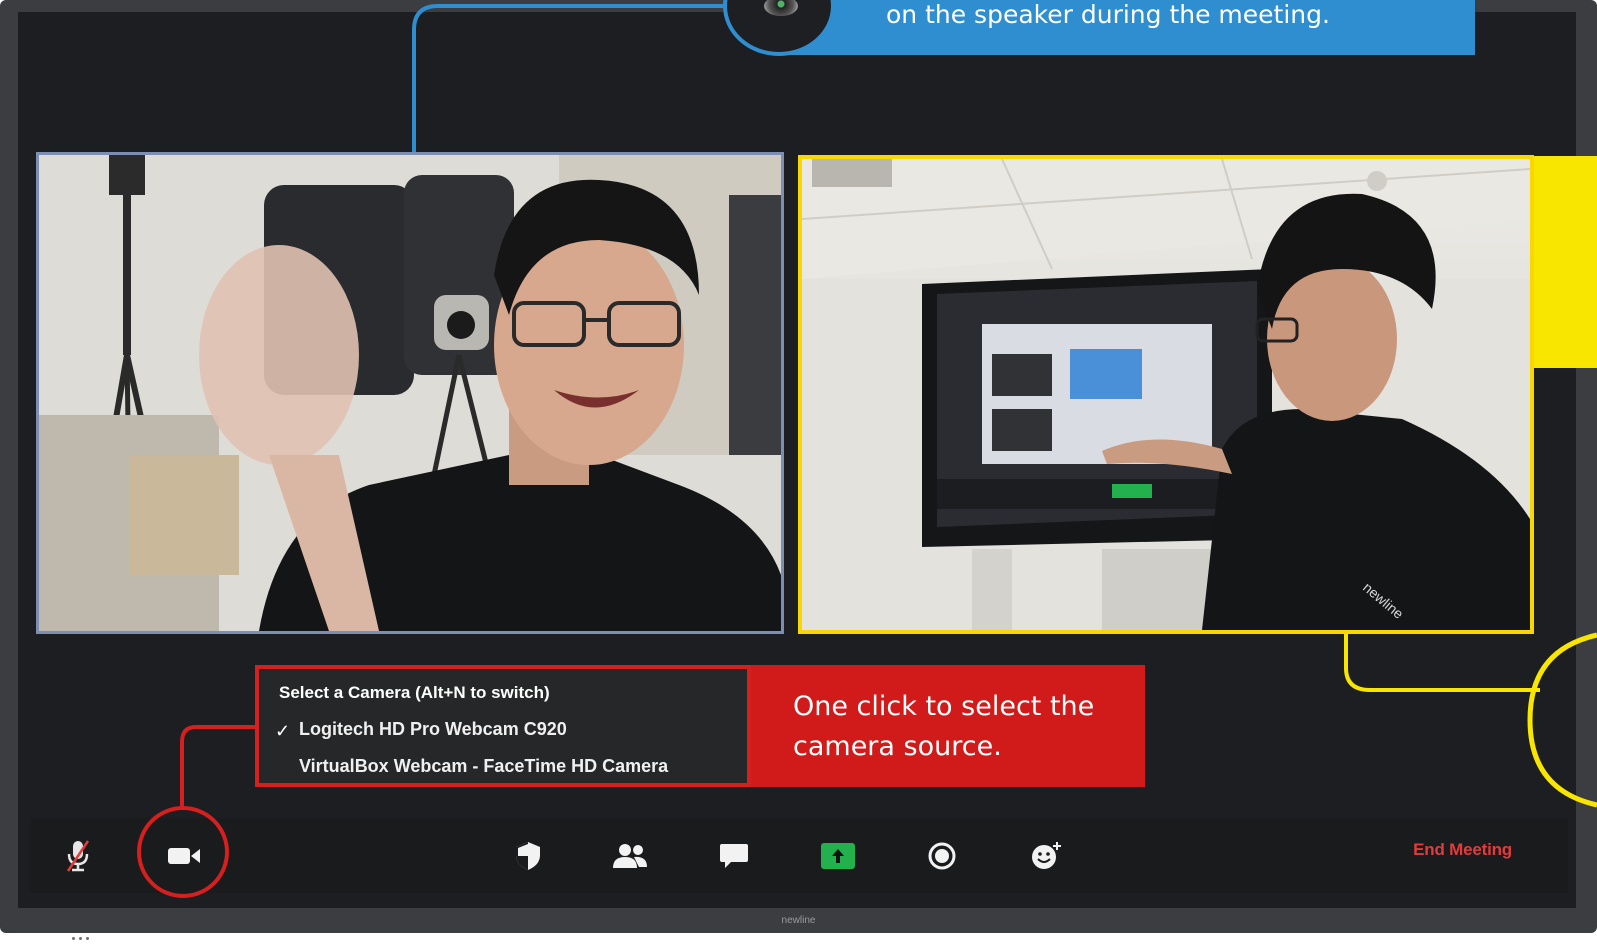  Describe the element at coordinates (1565, 262) in the screenshot. I see `yellow-callout` at that location.